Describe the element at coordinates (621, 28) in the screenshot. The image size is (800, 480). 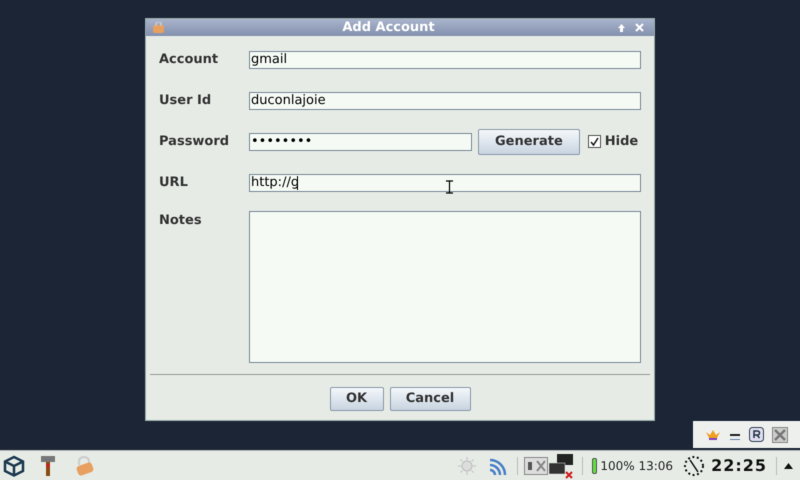
I see `up-arrow-icon` at that location.